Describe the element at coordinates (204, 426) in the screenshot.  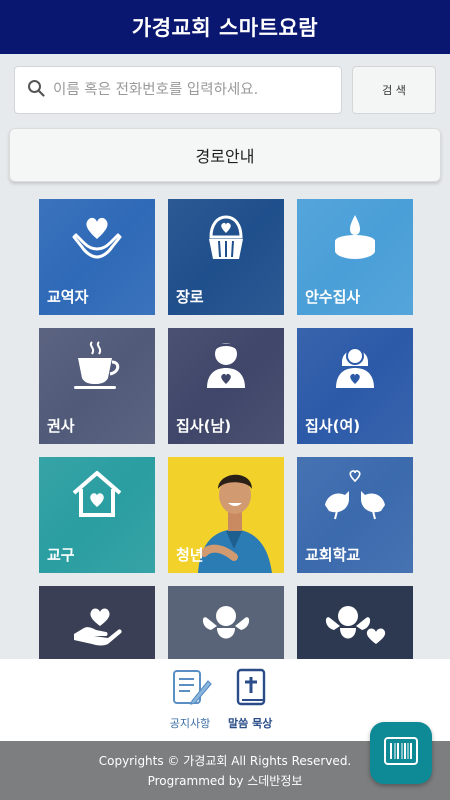
I see `tile-label: 집사(남)` at that location.